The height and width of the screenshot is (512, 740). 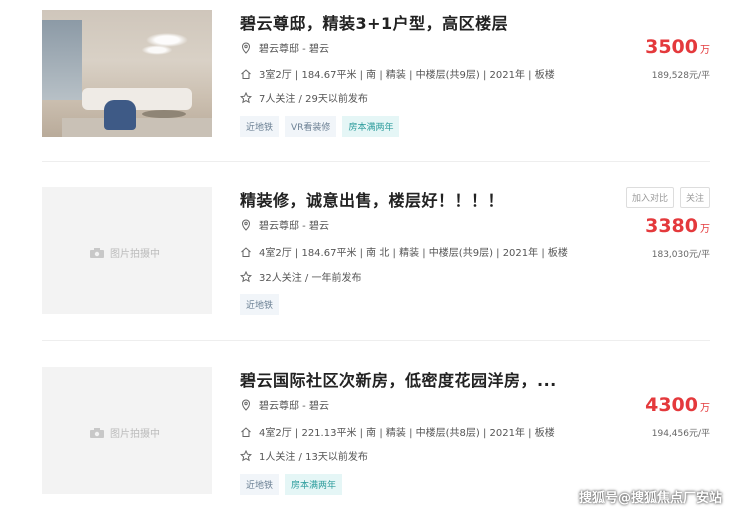 What do you see at coordinates (680, 76) in the screenshot?
I see `unit-price: 189,528元/平` at bounding box center [680, 76].